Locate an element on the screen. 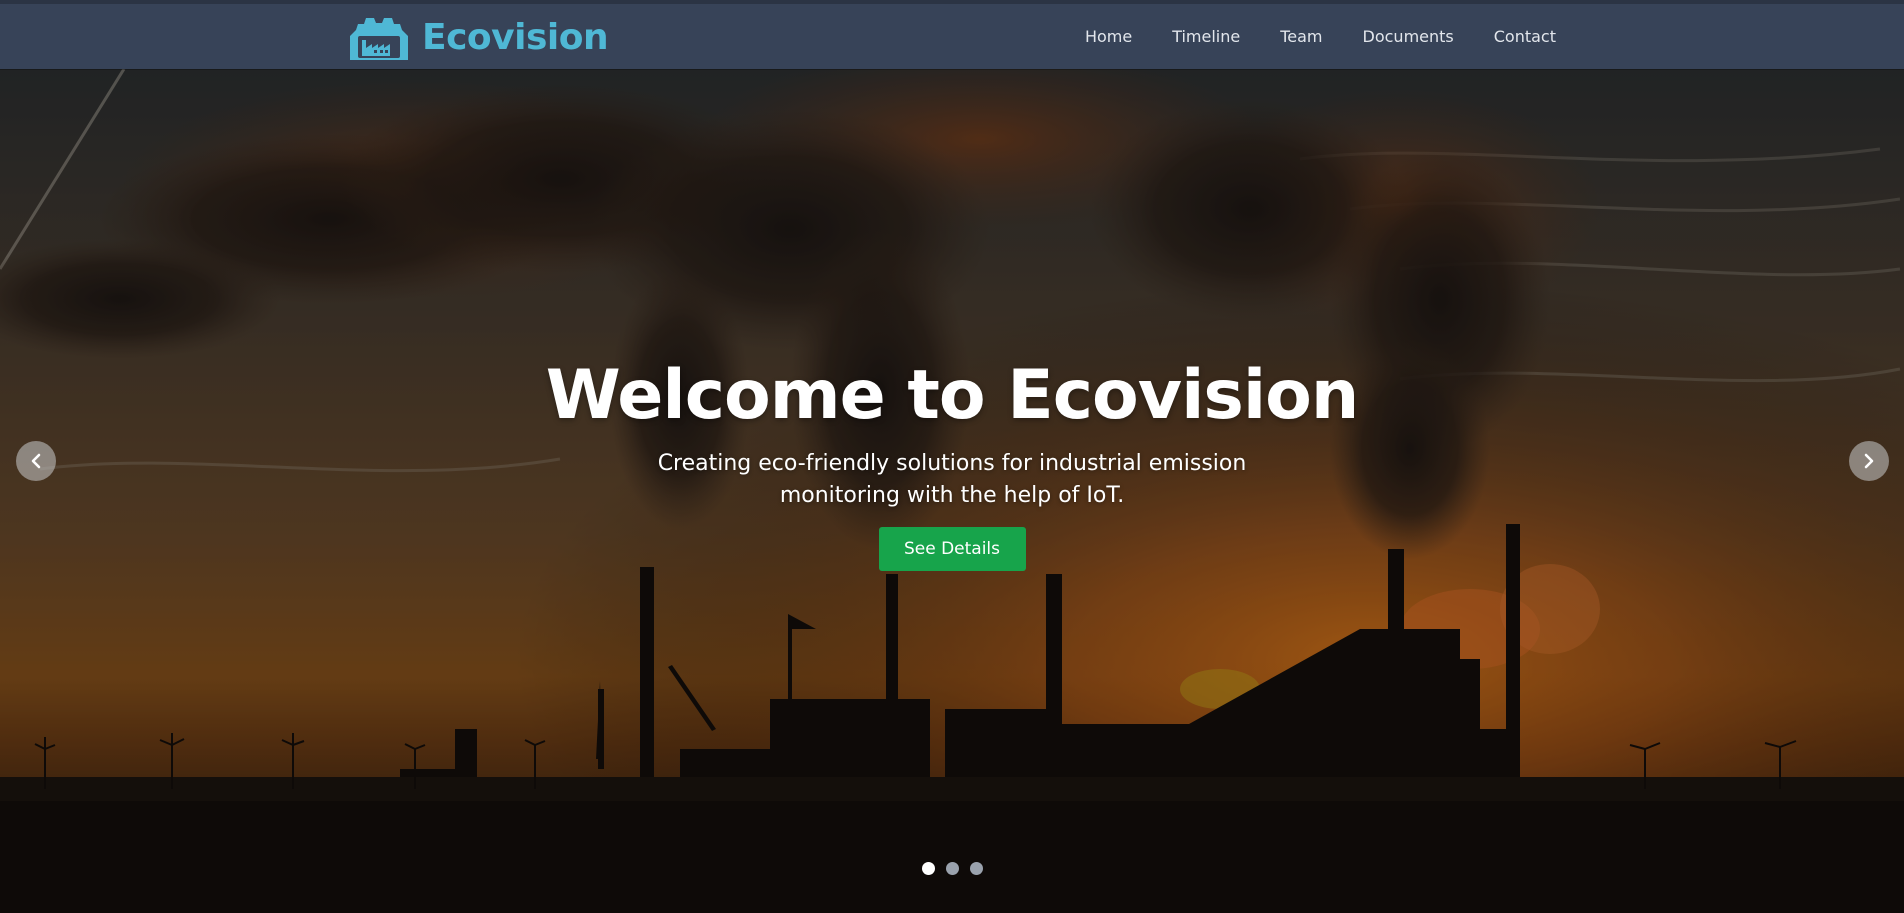 The image size is (1904, 913). main-nav: Home Timeline Team Documents Contact is located at coordinates (1320, 36).